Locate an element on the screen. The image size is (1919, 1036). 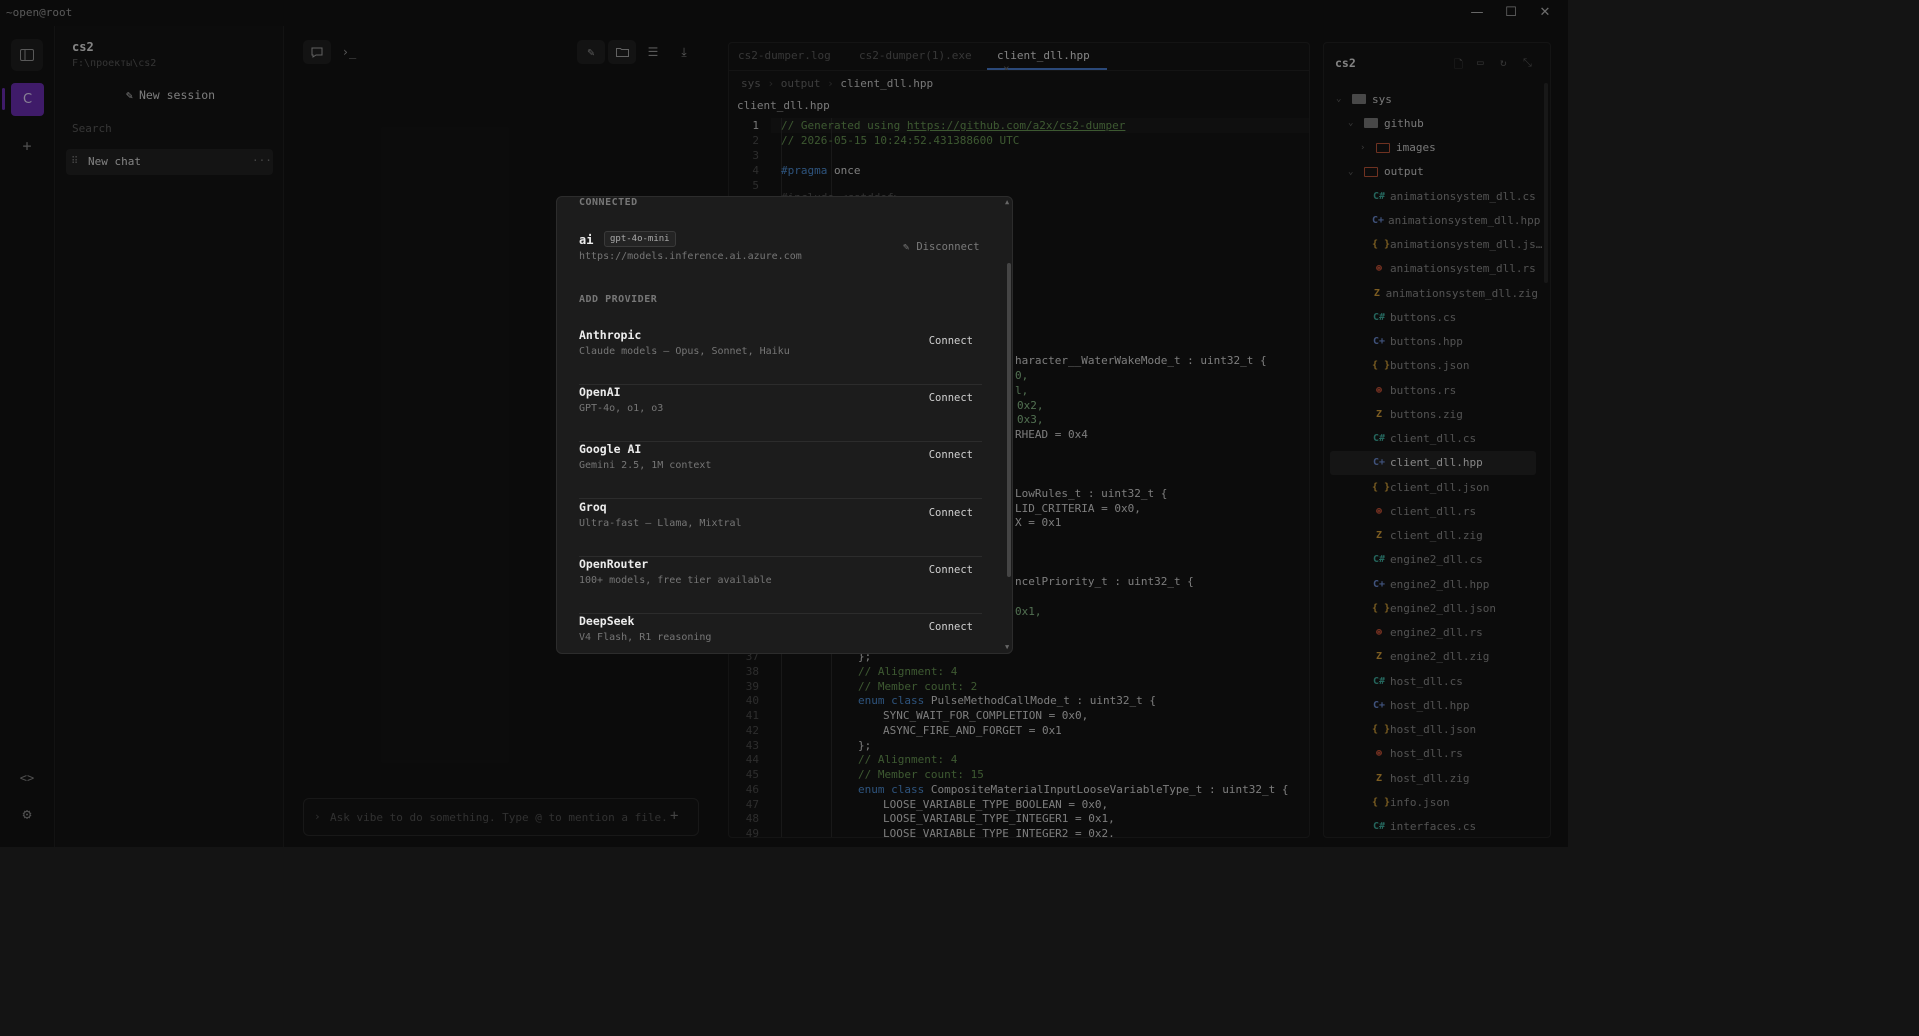
provider-row-openai: OpenAI GPT-4o, o1, o3 Connect is located at coordinates (780, 414).